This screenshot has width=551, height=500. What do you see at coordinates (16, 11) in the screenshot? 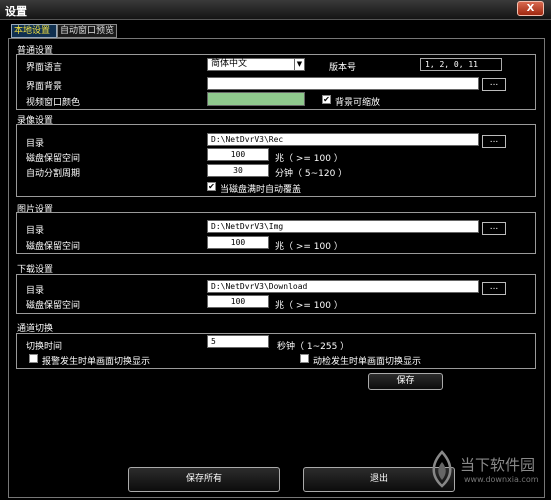
I see `window-title: 设置` at bounding box center [16, 11].